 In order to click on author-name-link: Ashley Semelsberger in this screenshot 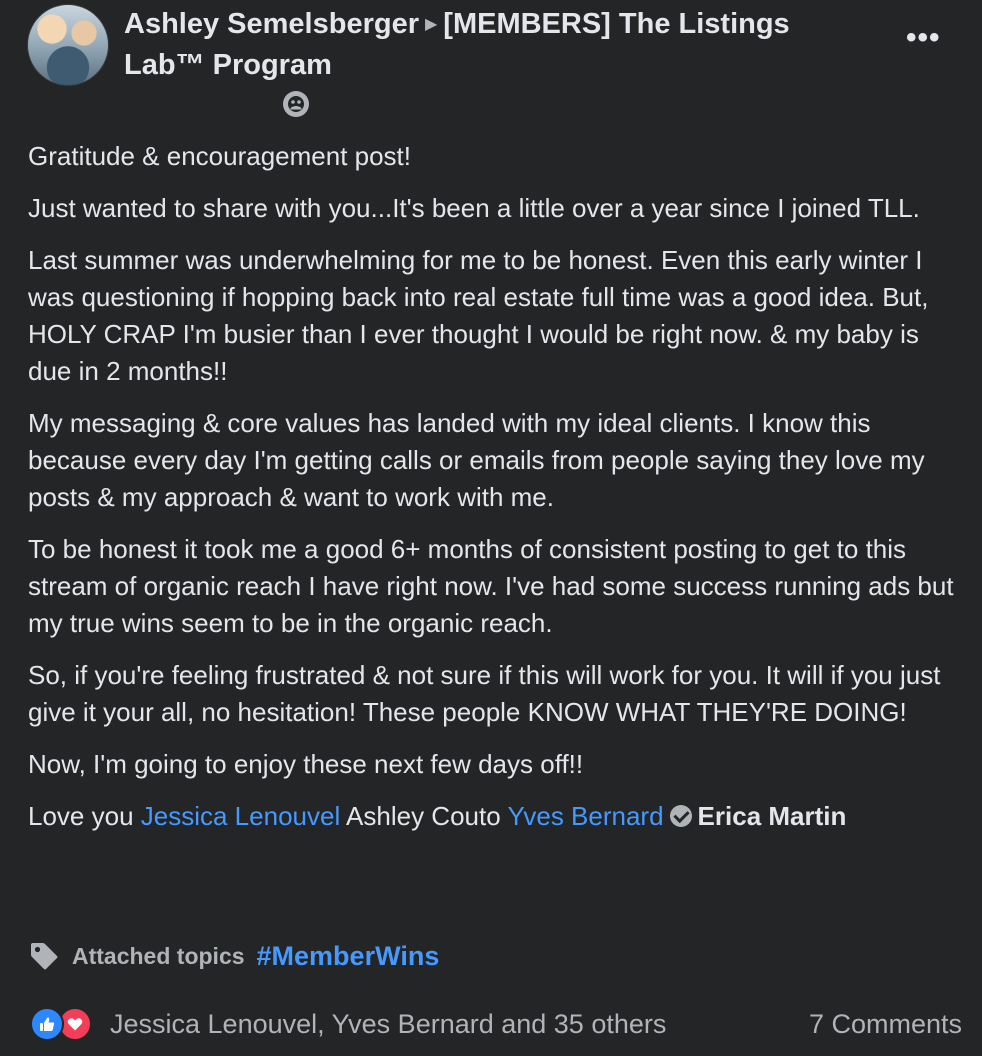, I will do `click(271, 24)`.